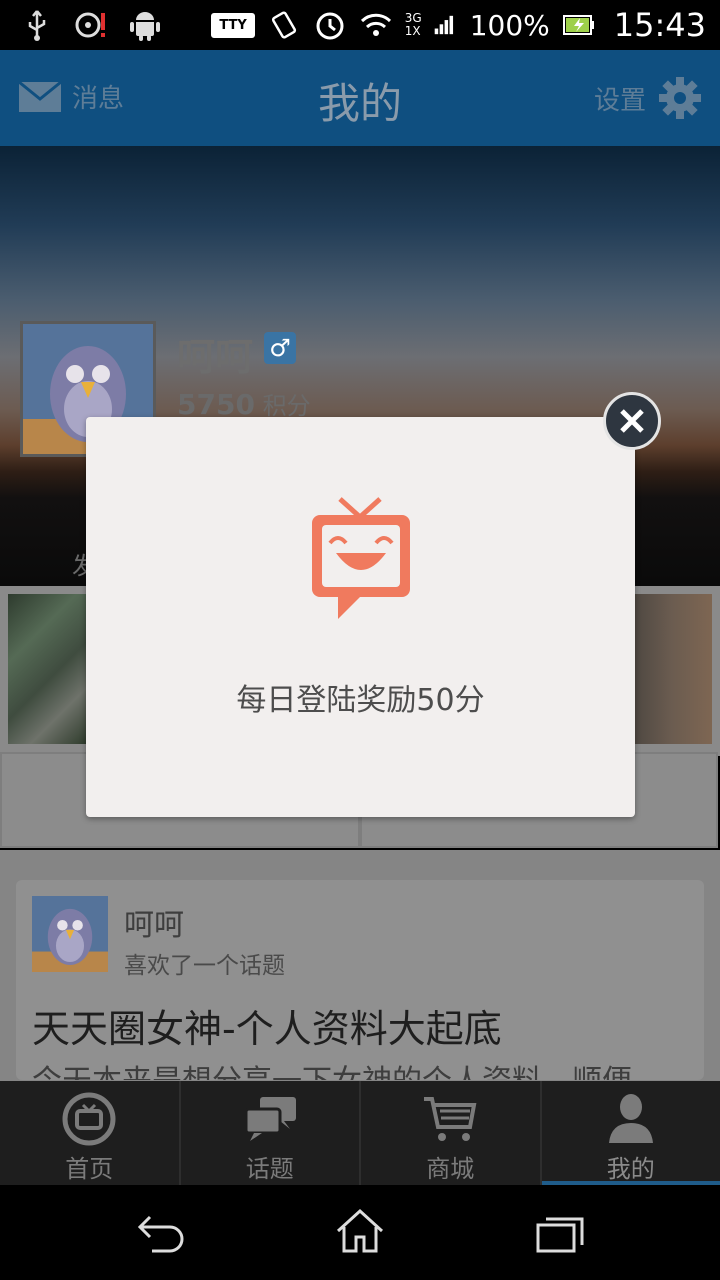 The width and height of the screenshot is (720, 1280). What do you see at coordinates (578, 25) in the screenshot?
I see `battery-charging-icon` at bounding box center [578, 25].